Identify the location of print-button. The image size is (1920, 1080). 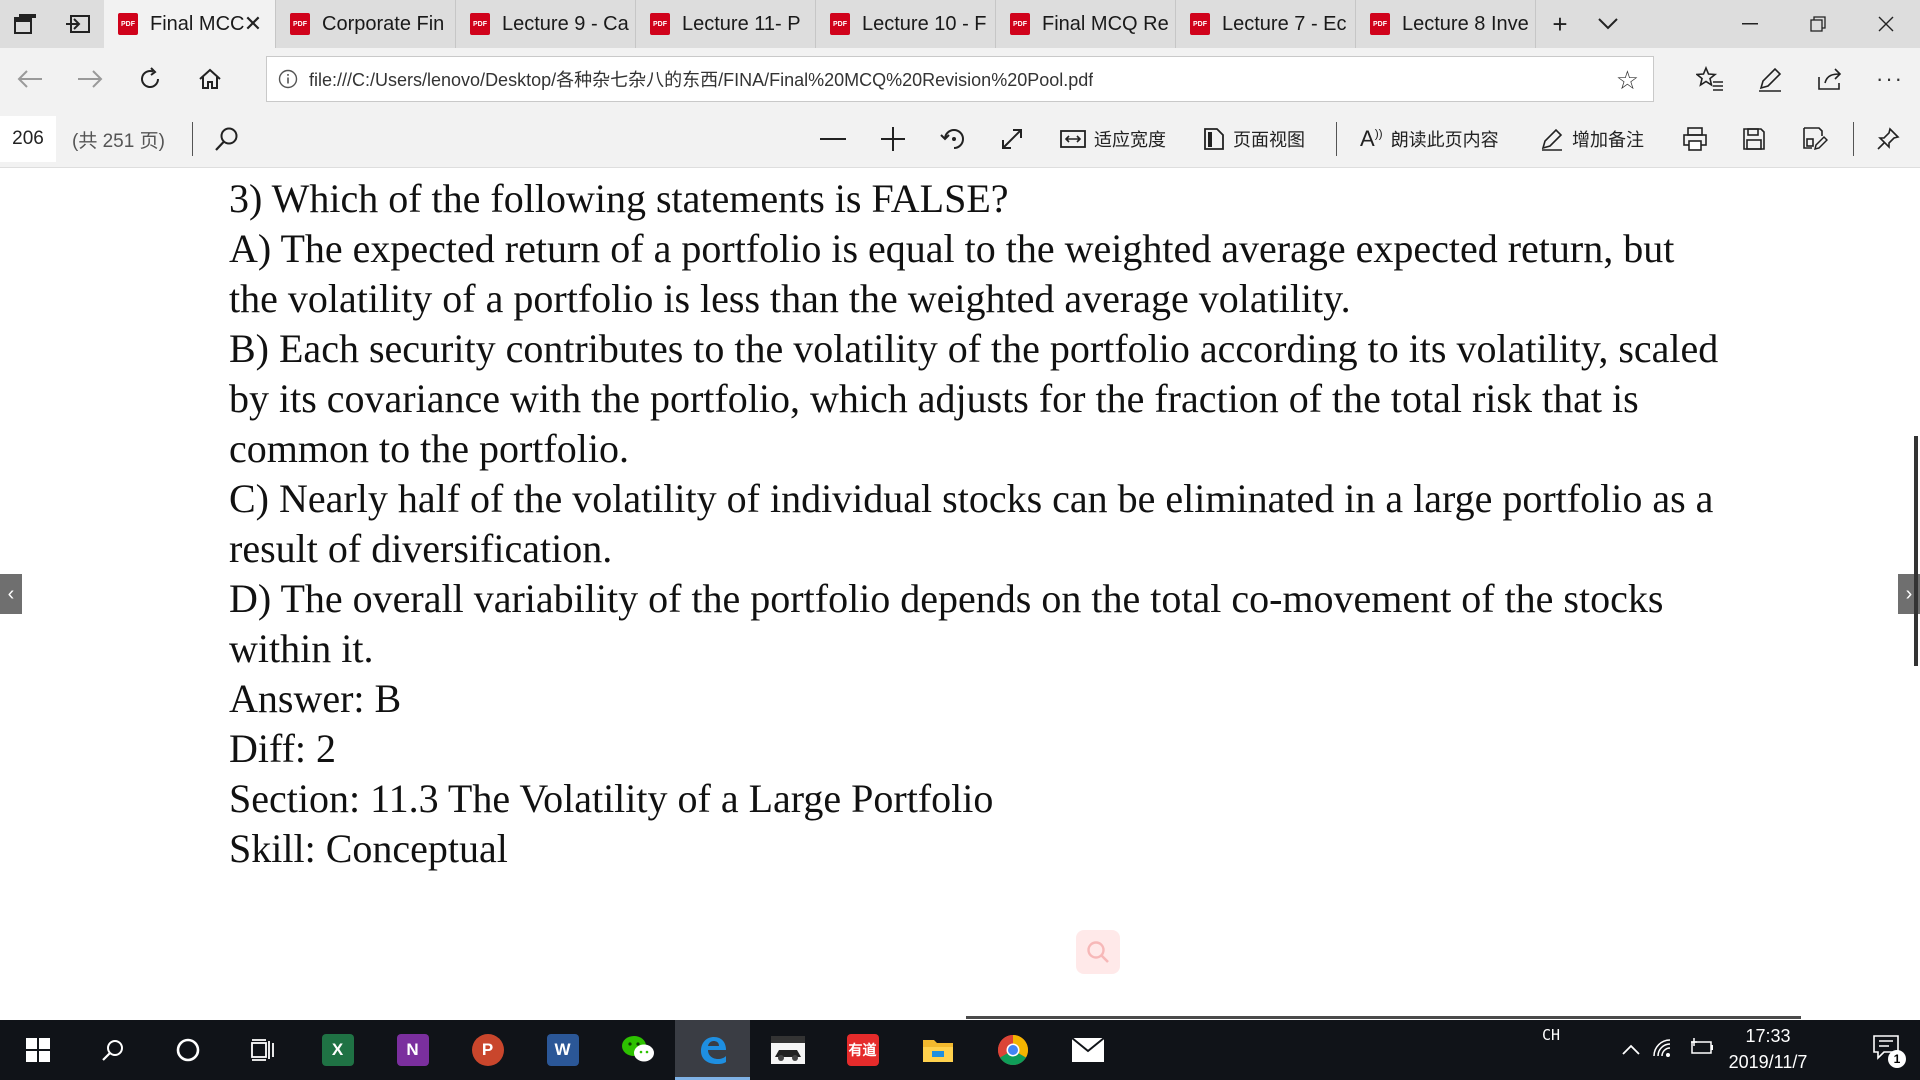
(1695, 139).